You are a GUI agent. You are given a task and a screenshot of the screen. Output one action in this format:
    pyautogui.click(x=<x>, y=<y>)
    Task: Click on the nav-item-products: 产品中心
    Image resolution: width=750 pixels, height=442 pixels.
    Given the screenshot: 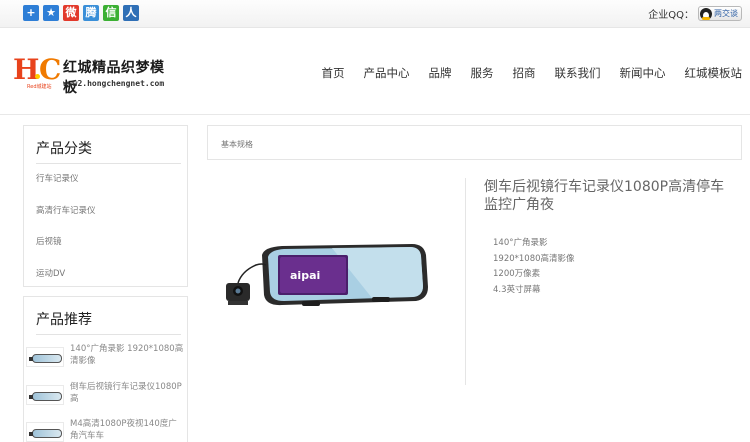 What is the action you would take?
    pyautogui.click(x=387, y=73)
    